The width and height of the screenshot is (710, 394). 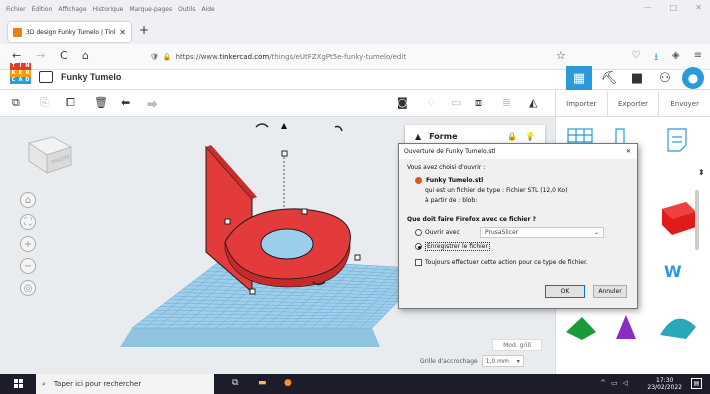 What do you see at coordinates (50, 155) in the screenshot?
I see `view-cube: DROITE` at bounding box center [50, 155].